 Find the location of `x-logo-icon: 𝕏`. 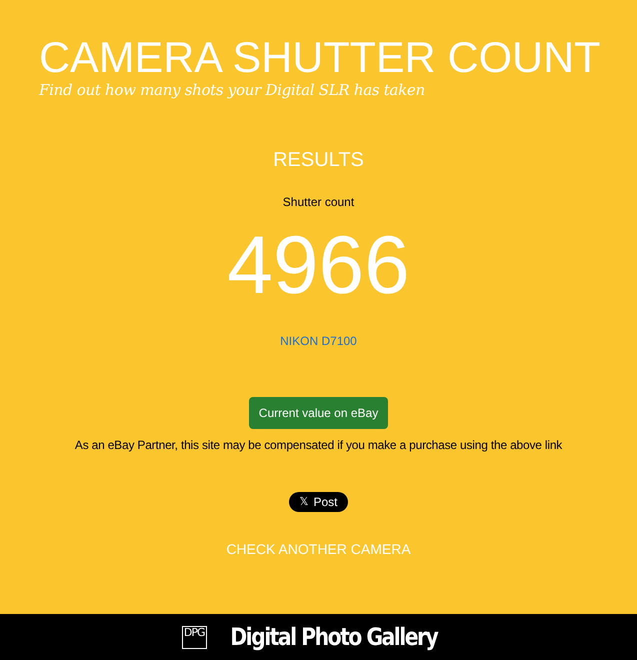

x-logo-icon: 𝕏 is located at coordinates (303, 502).